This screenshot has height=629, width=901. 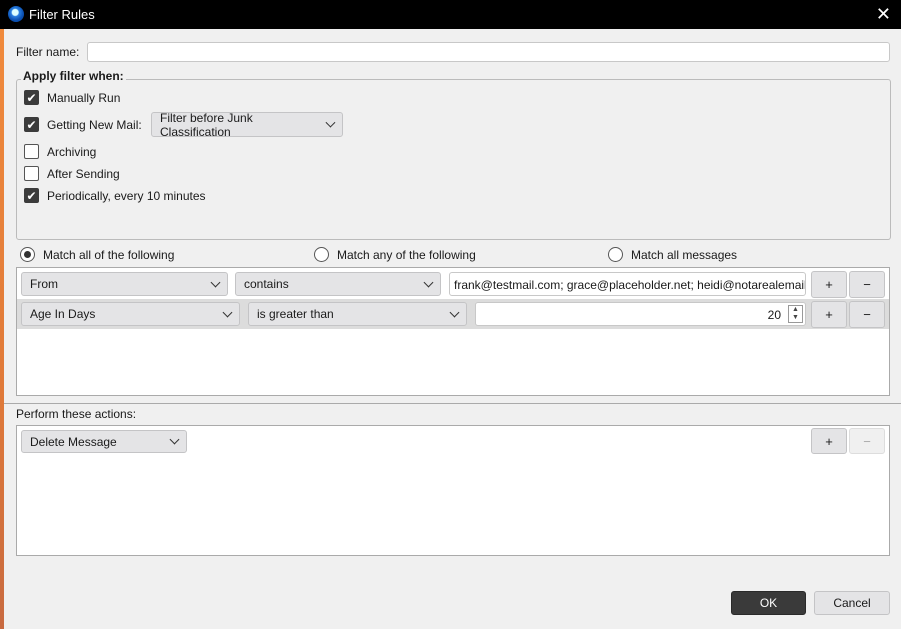 I want to click on checkbox-archiving: Archiving, so click(x=60, y=151).